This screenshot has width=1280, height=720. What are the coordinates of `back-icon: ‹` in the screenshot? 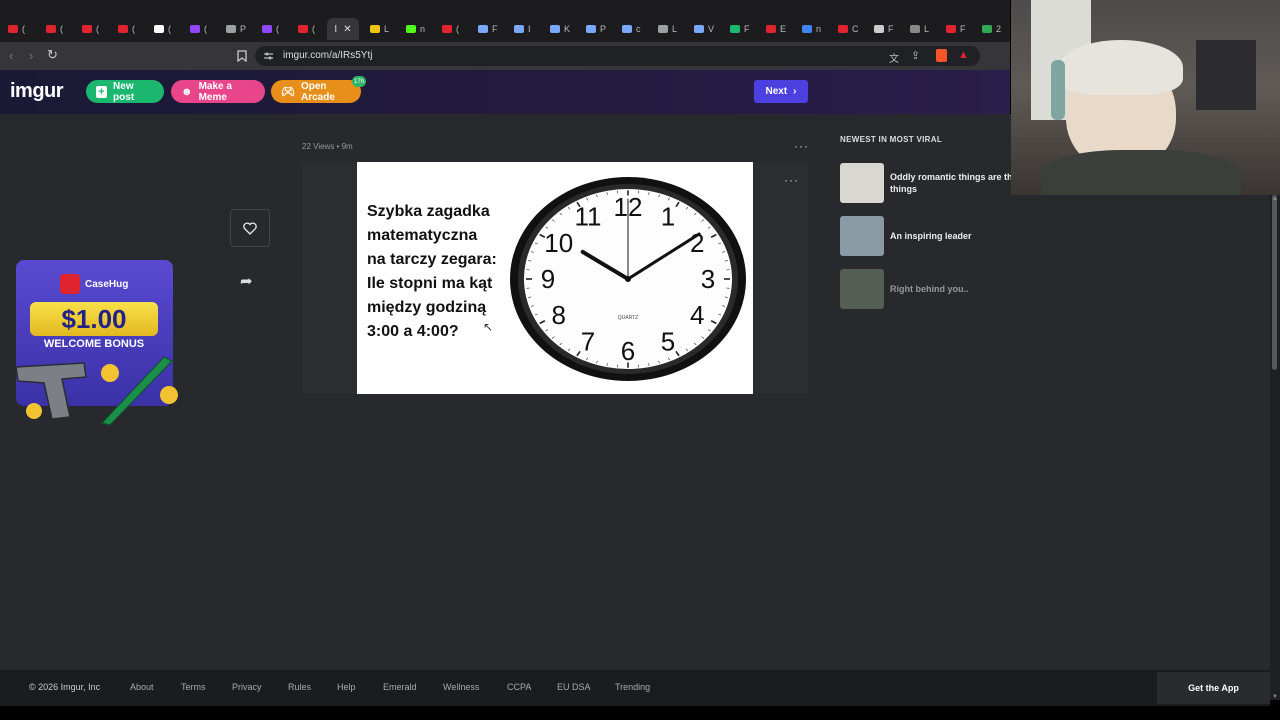 It's located at (11, 55).